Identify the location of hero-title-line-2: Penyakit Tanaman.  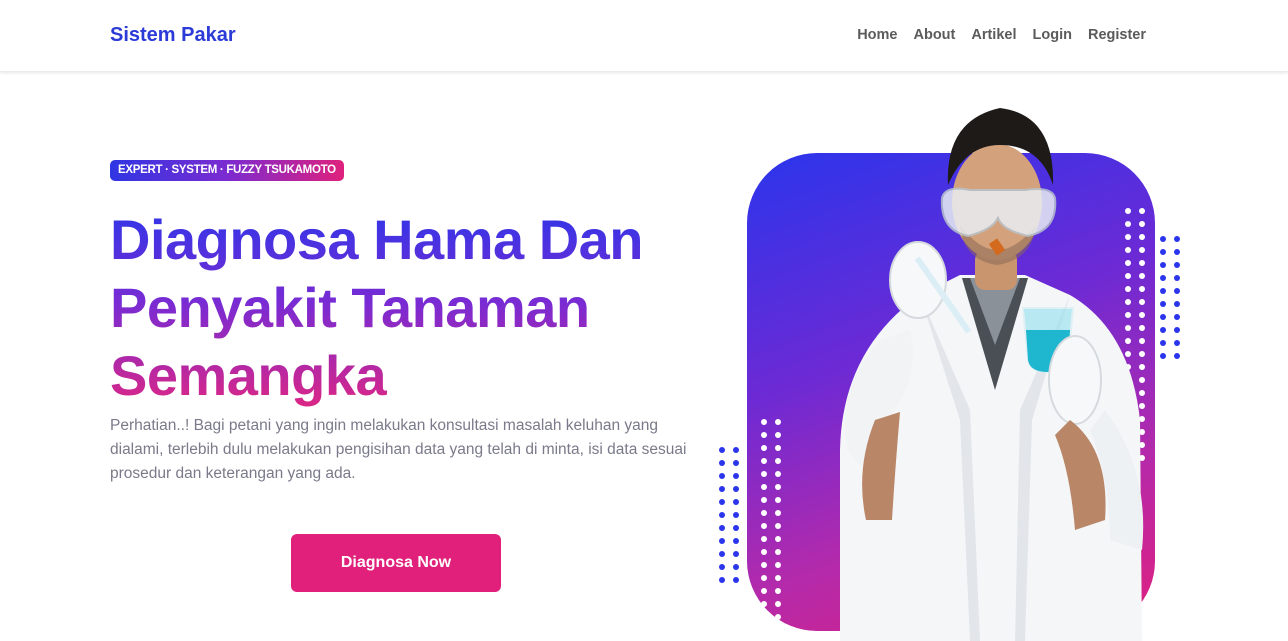
(410, 308).